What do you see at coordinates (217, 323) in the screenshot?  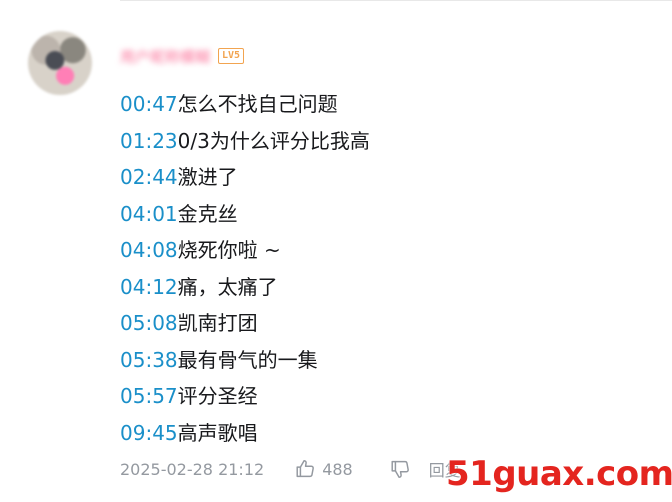 I see `comment-line-text: 凯南打团` at bounding box center [217, 323].